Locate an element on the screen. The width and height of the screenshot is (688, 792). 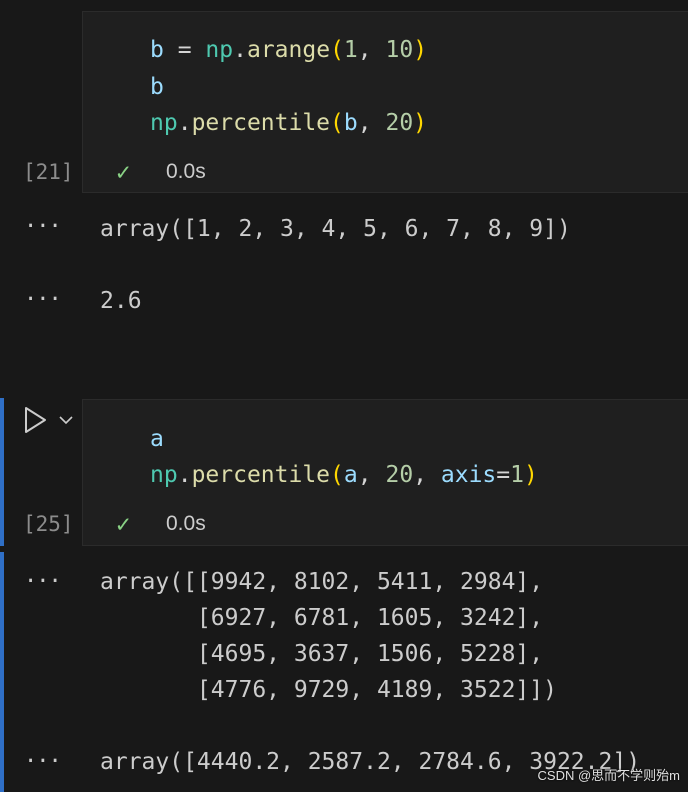
code-line: np.percentile(a, 20, axis=1) is located at coordinates (344, 475).